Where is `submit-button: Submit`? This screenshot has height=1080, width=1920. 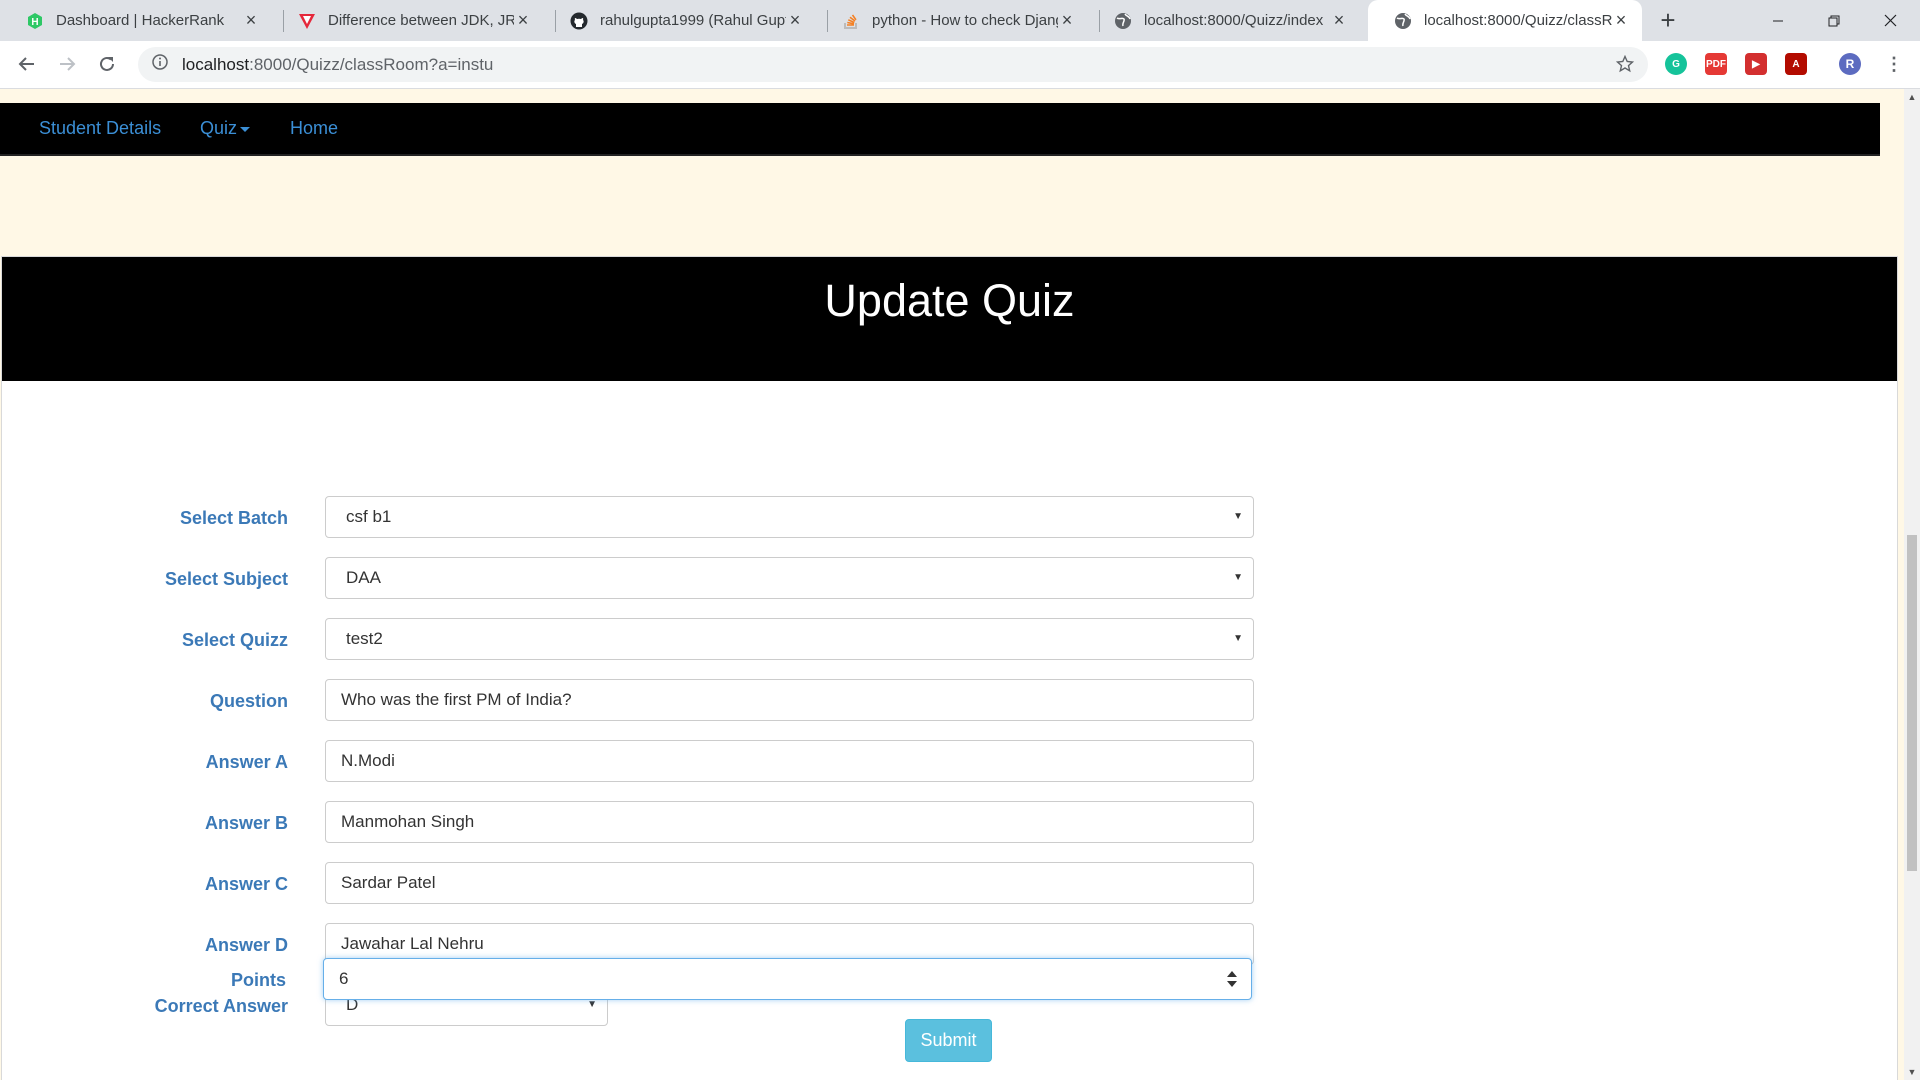 submit-button: Submit is located at coordinates (948, 1040).